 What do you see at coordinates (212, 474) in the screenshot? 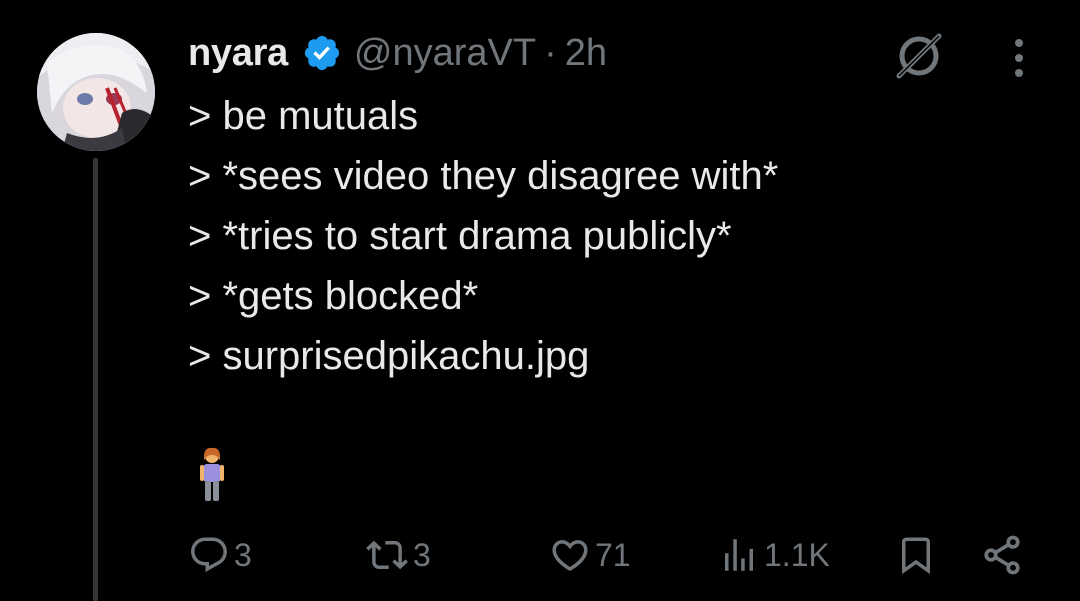
I see `standing-person-icon` at bounding box center [212, 474].